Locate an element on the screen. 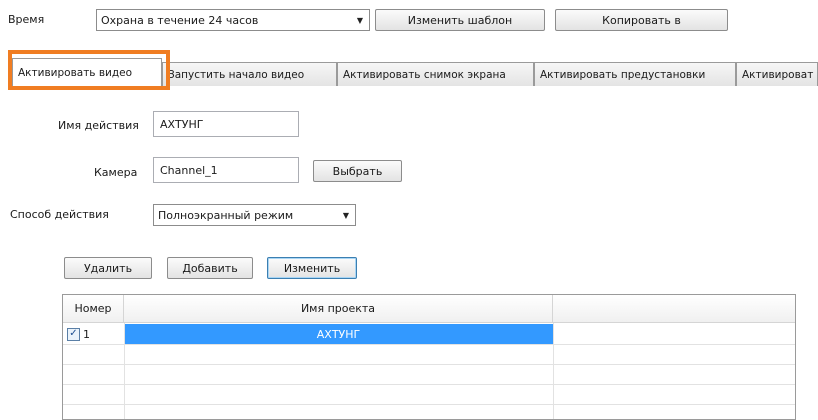  schedule-dropdown: Охрана в течение 24 часов ▼ is located at coordinates (233, 20).